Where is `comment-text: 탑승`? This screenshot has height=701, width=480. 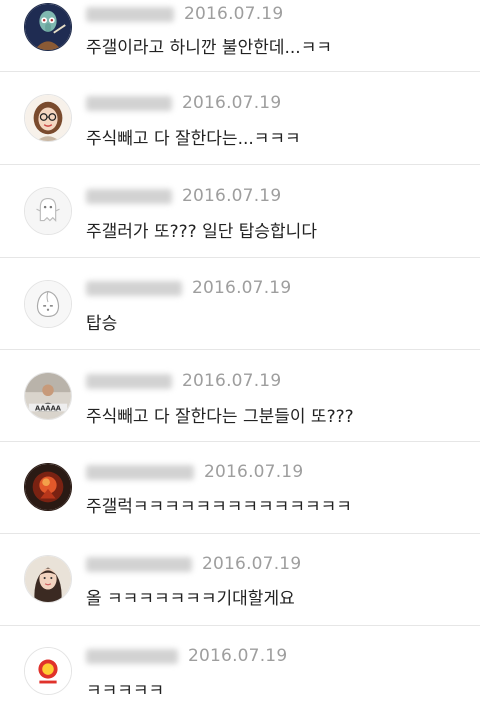
comment-text: 탑승 is located at coordinates (102, 324).